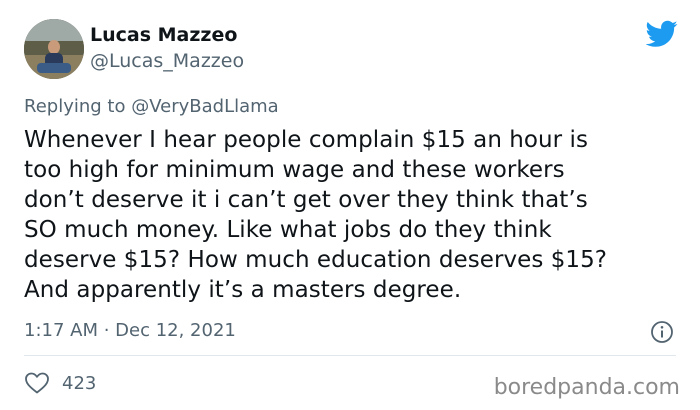 The width and height of the screenshot is (700, 410). Describe the element at coordinates (167, 61) in the screenshot. I see `user-handle: @Lucas_Mazzeo` at that location.